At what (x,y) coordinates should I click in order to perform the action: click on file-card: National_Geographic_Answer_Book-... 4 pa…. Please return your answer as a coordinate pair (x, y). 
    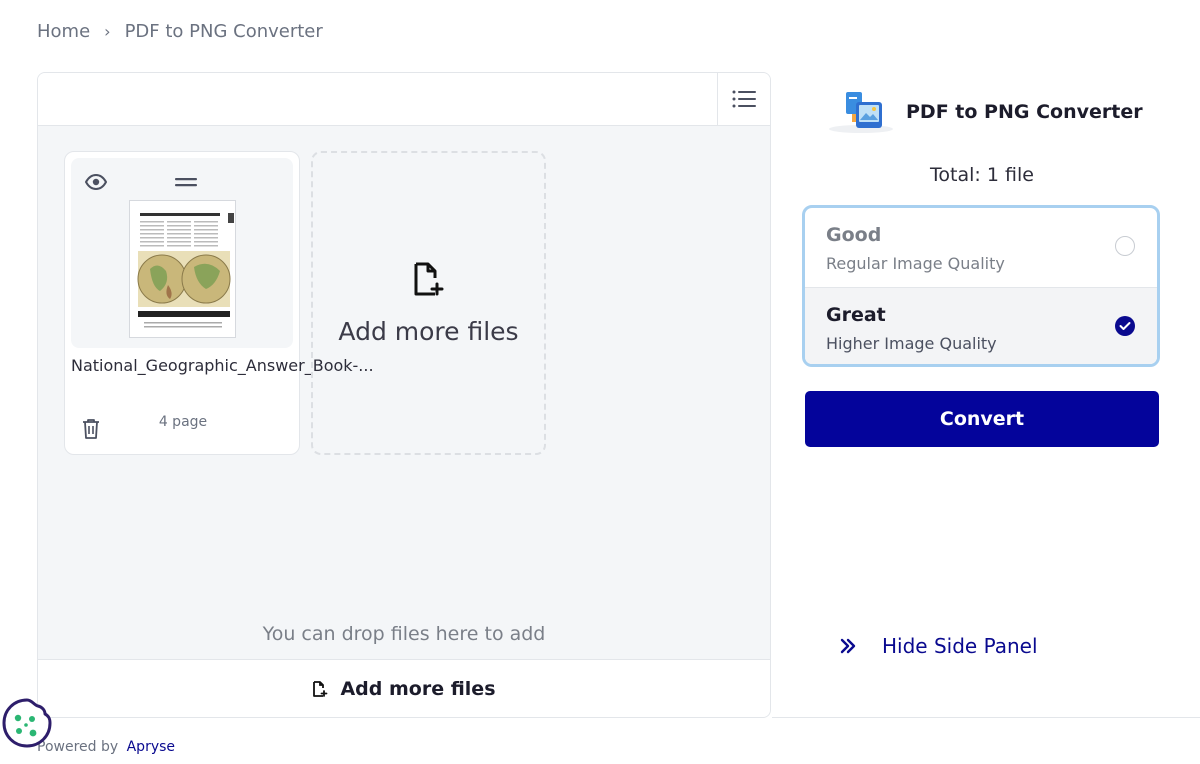
    Looking at the image, I should click on (219, 303).